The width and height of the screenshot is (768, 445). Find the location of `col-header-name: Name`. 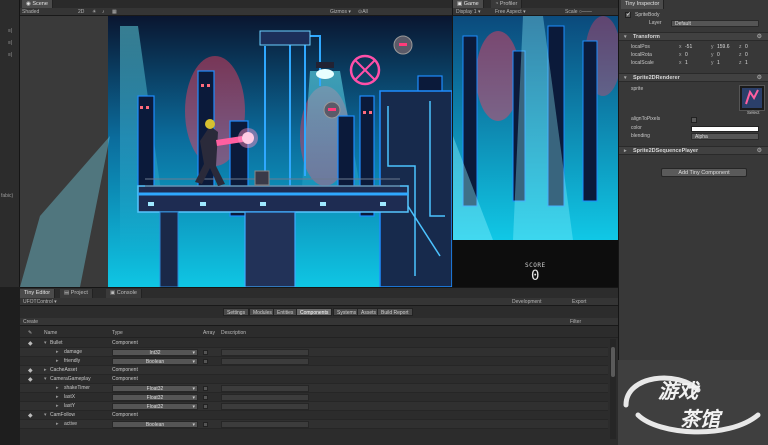

col-header-name: Name is located at coordinates (50, 333).